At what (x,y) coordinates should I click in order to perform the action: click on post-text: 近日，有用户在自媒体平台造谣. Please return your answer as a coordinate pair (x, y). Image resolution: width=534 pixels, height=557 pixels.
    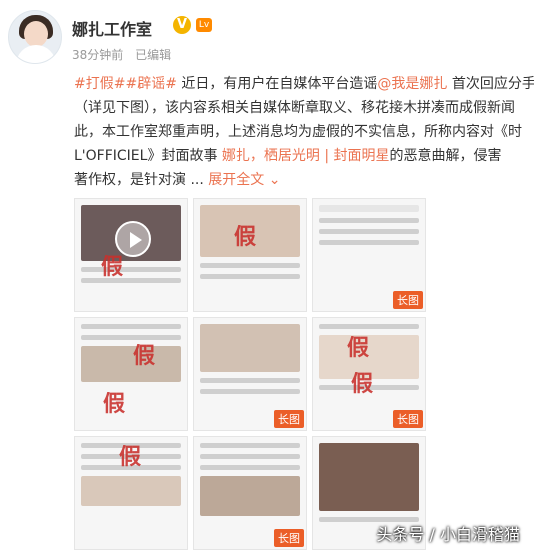
    Looking at the image, I should click on (277, 84).